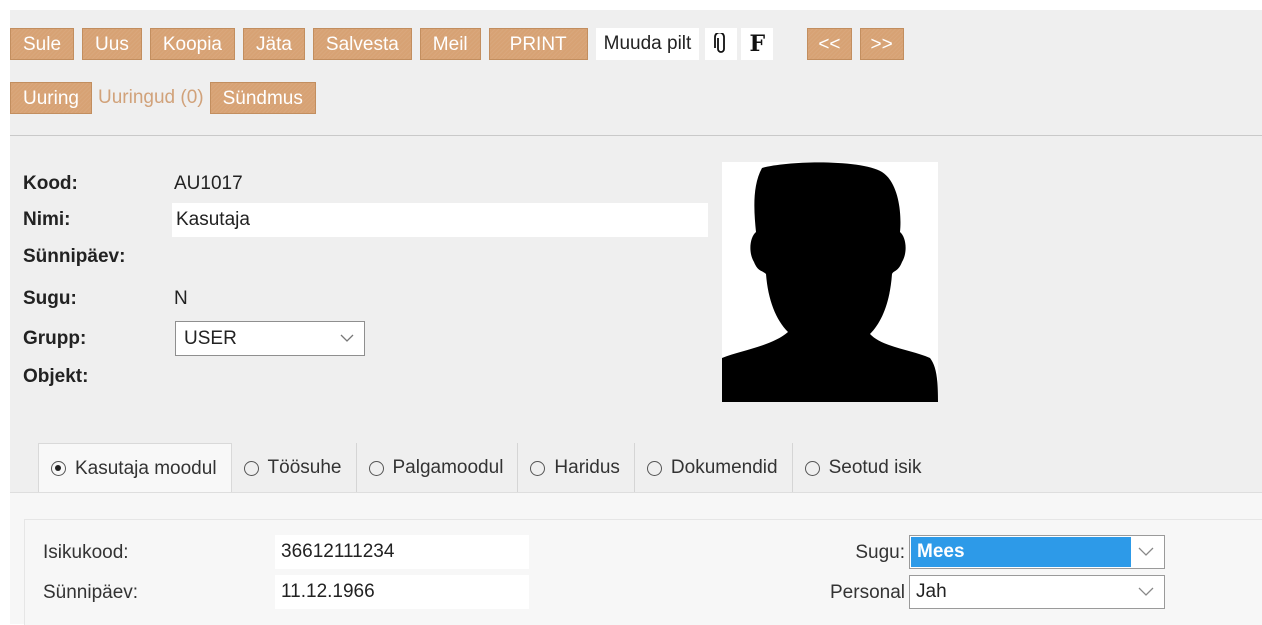  What do you see at coordinates (51, 98) in the screenshot?
I see `uuring-button: Uuring` at bounding box center [51, 98].